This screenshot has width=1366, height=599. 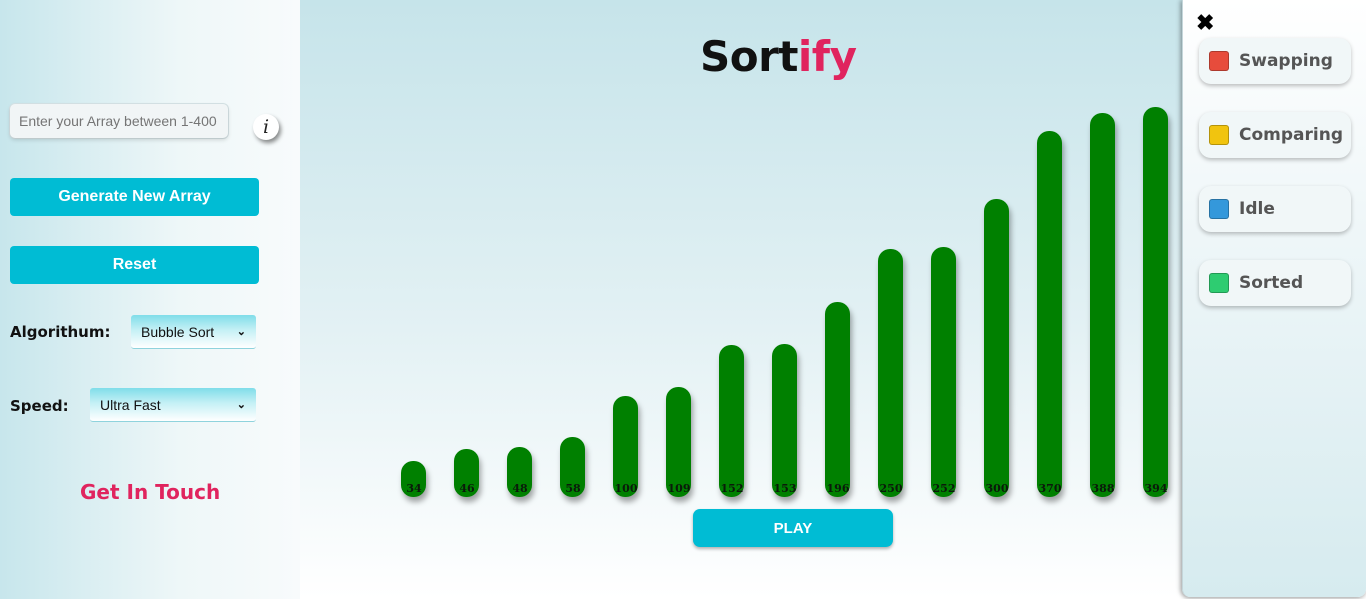 I want to click on legend-item-idle: Idle, so click(x=1275, y=209).